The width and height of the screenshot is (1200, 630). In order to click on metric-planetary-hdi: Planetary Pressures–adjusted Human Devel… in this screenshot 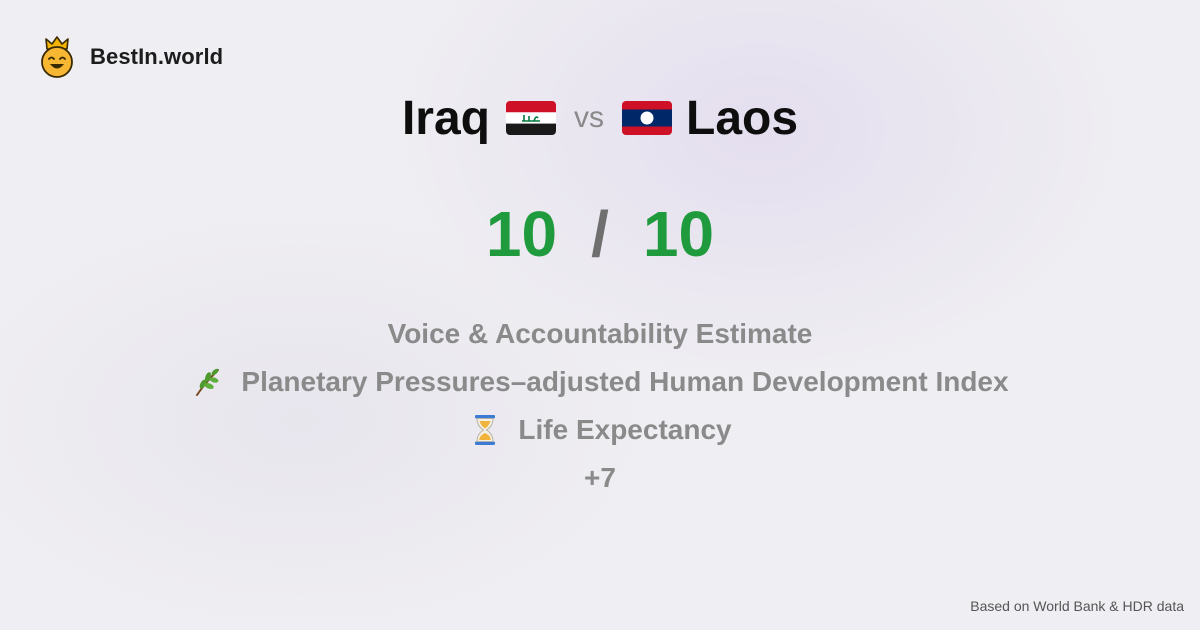, I will do `click(600, 382)`.